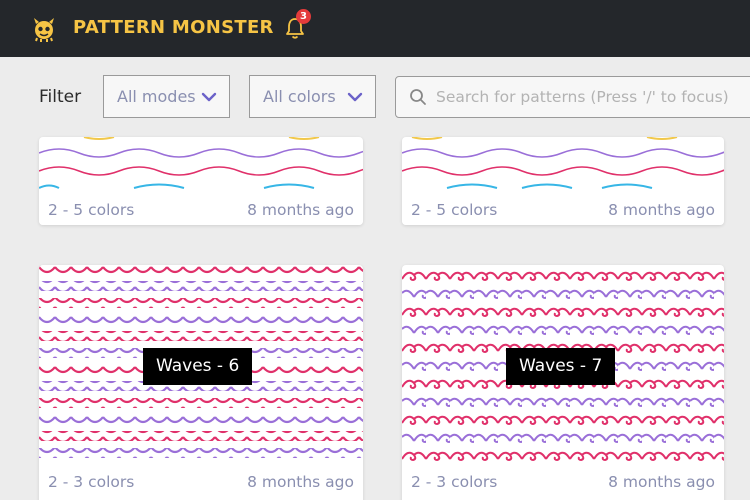 The width and height of the screenshot is (750, 500). What do you see at coordinates (586, 97) in the screenshot?
I see `search-input` at bounding box center [586, 97].